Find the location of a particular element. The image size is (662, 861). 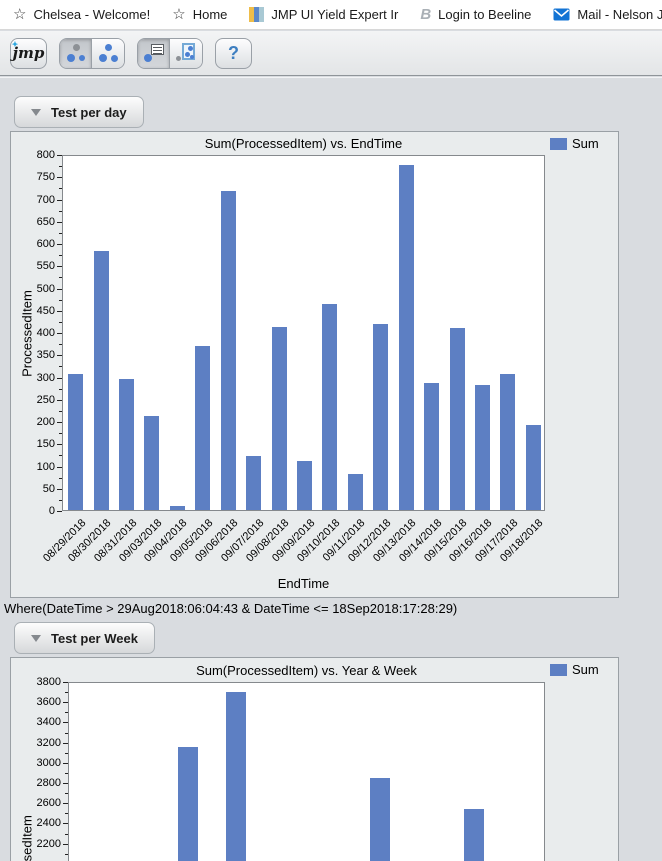

scatter-blue-view-button is located at coordinates (108, 53).